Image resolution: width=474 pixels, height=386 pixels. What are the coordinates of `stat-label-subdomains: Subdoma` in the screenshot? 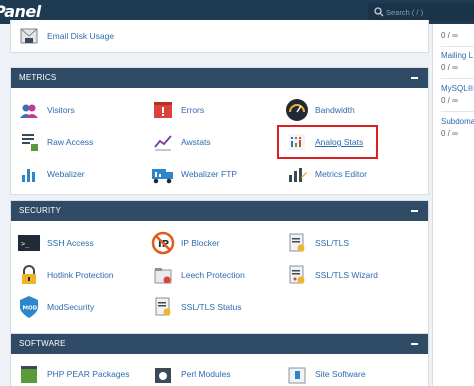 It's located at (457, 121).